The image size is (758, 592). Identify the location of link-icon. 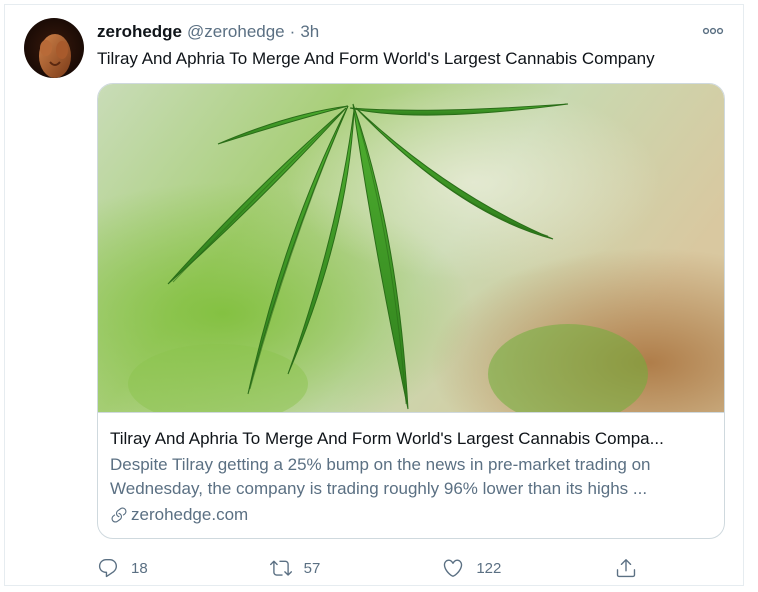
(119, 515).